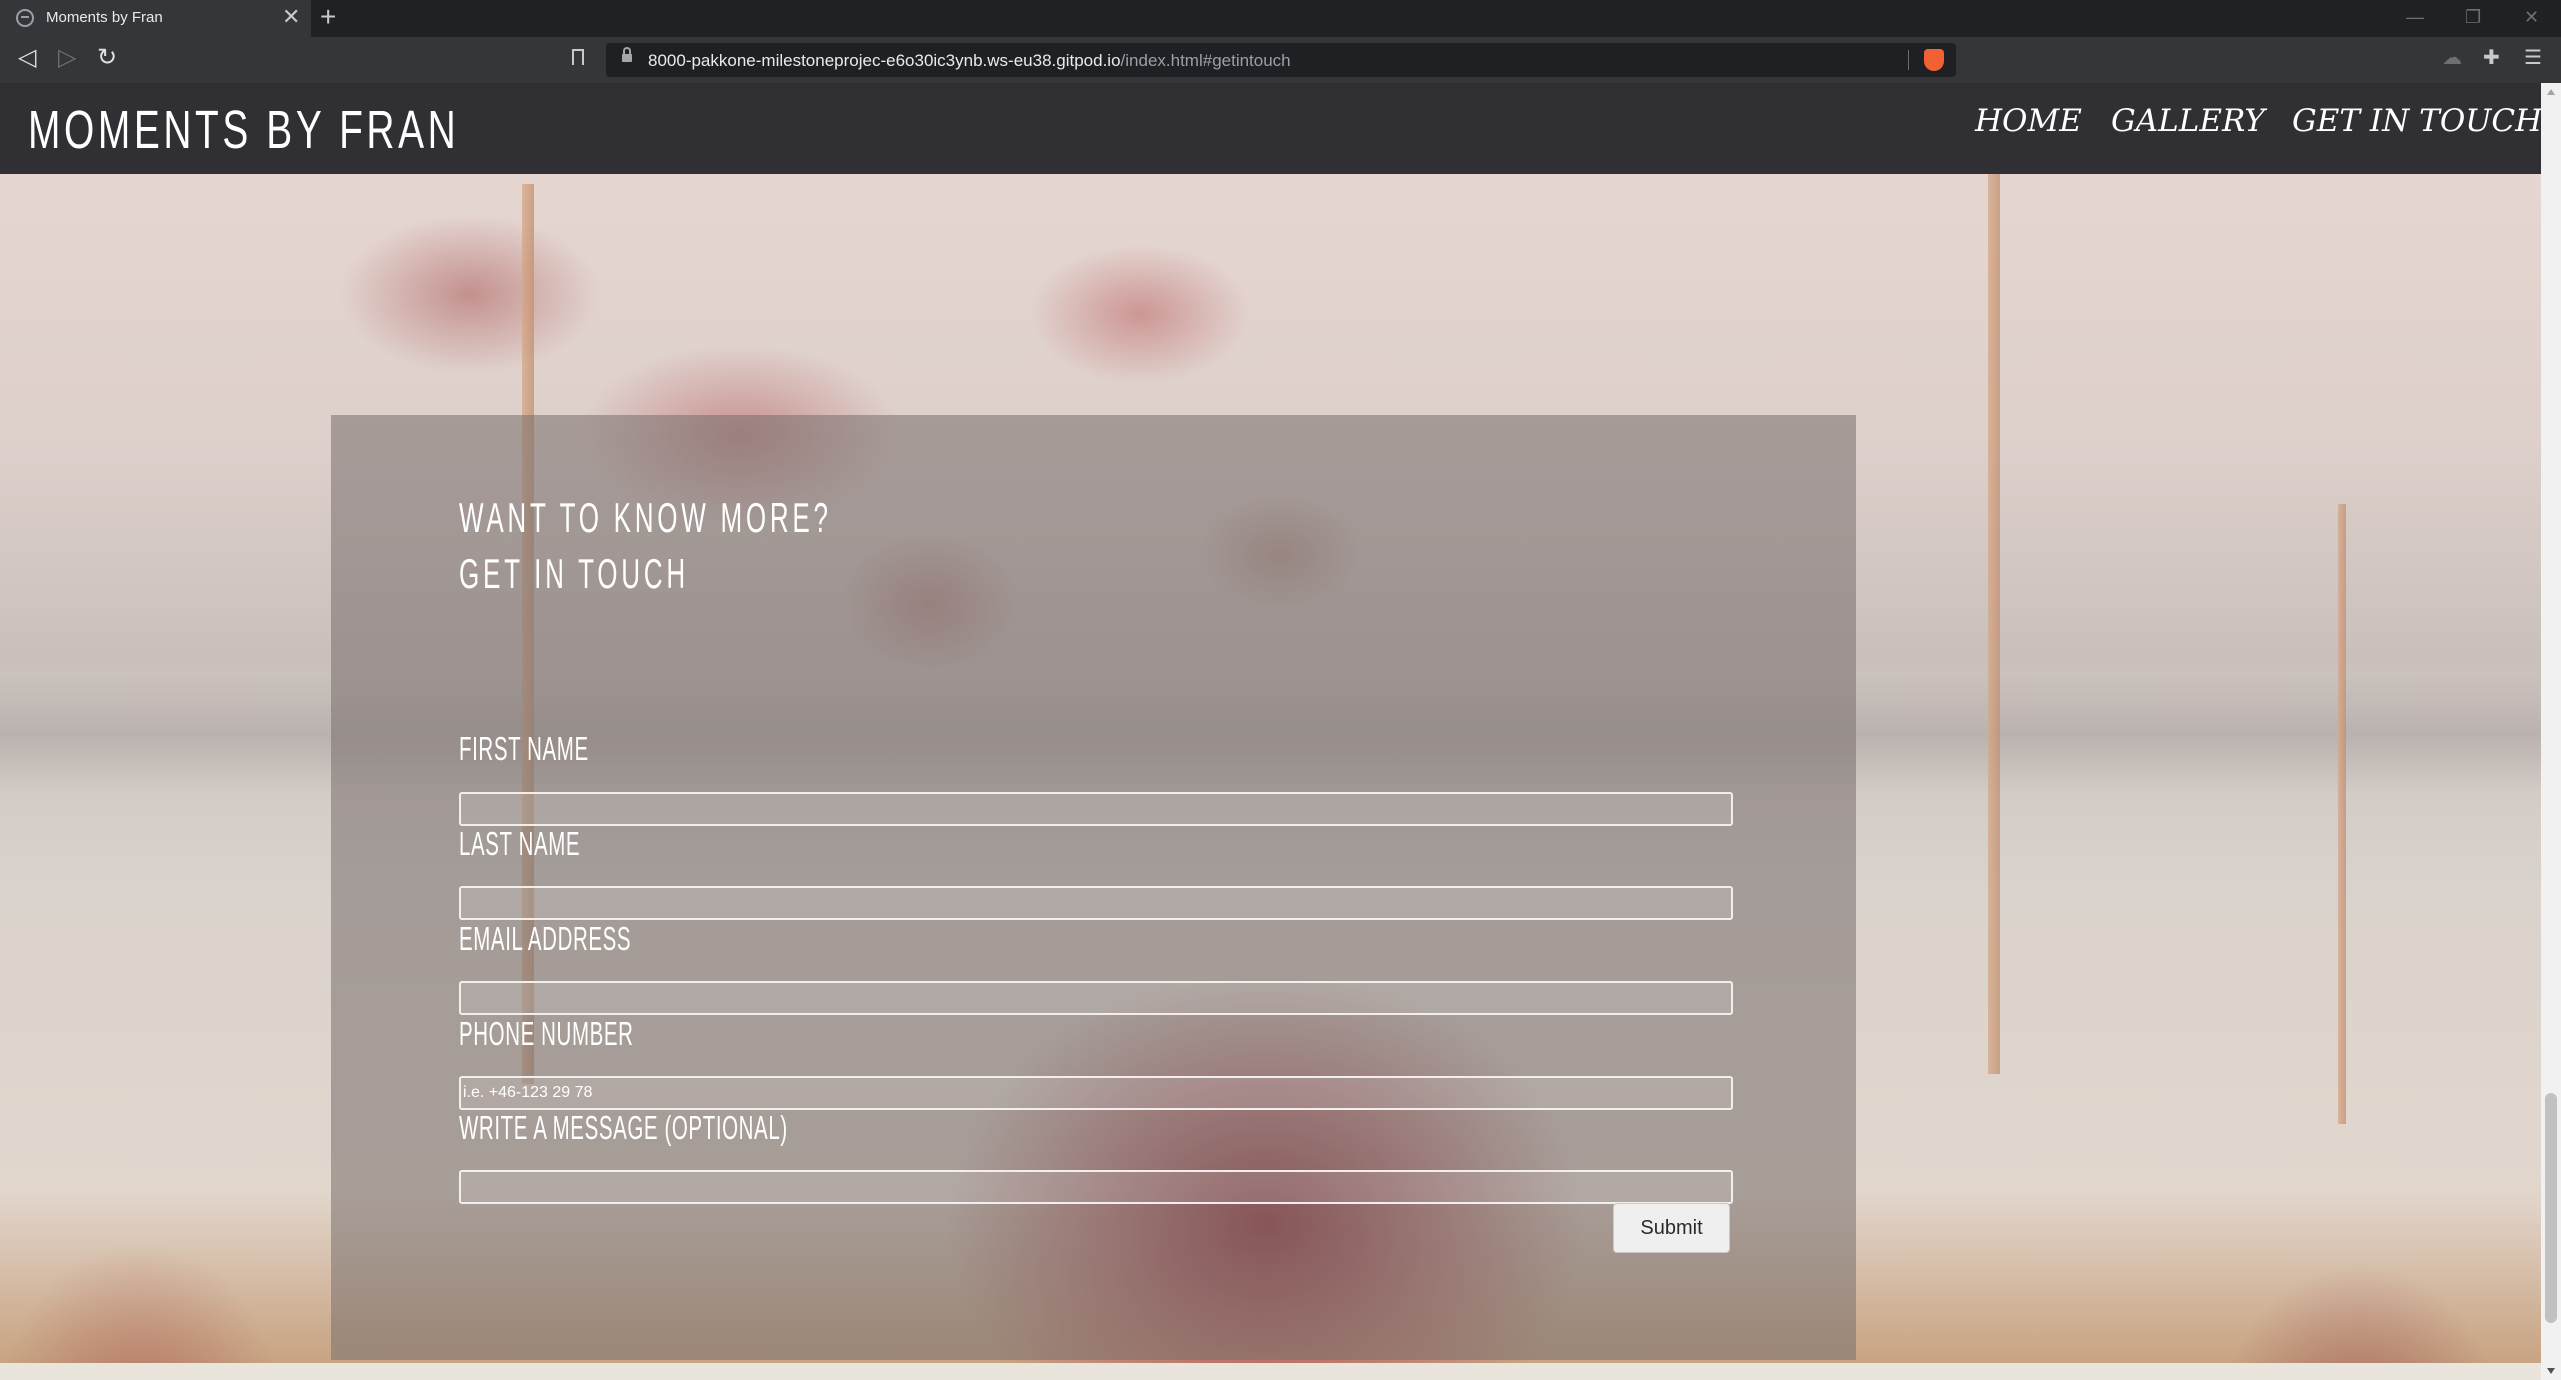 The image size is (2561, 1380). Describe the element at coordinates (2028, 121) in the screenshot. I see `nav-home: HOME` at that location.